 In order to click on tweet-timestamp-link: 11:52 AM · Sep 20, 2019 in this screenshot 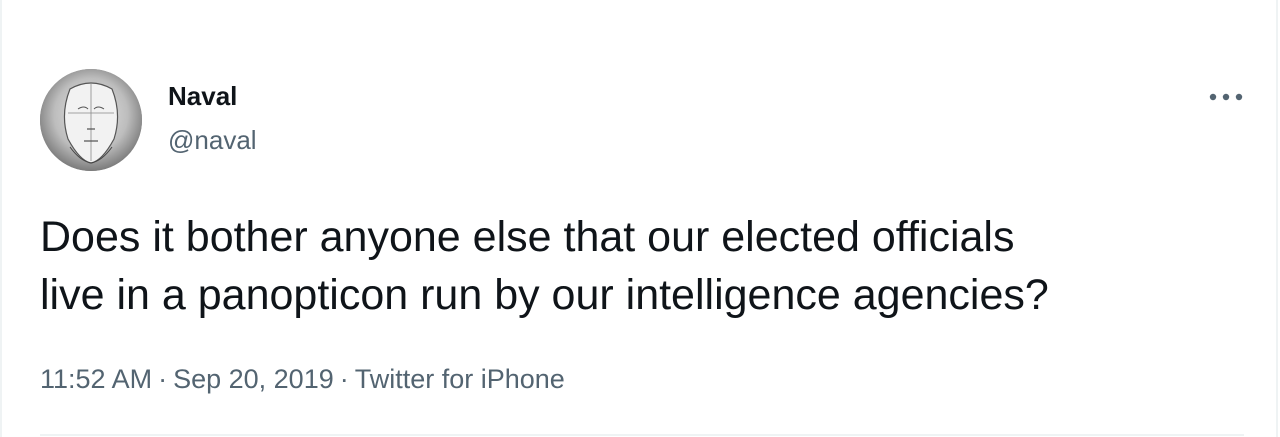, I will do `click(187, 379)`.